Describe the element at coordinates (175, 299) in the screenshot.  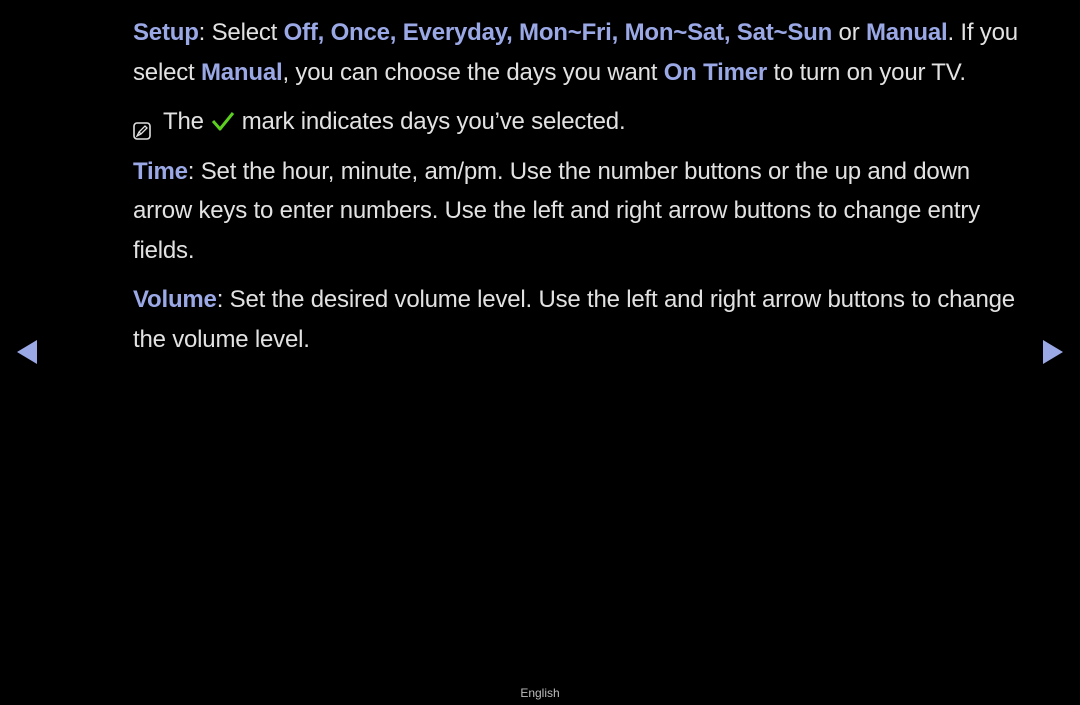
I see `volume-term: Volume` at that location.